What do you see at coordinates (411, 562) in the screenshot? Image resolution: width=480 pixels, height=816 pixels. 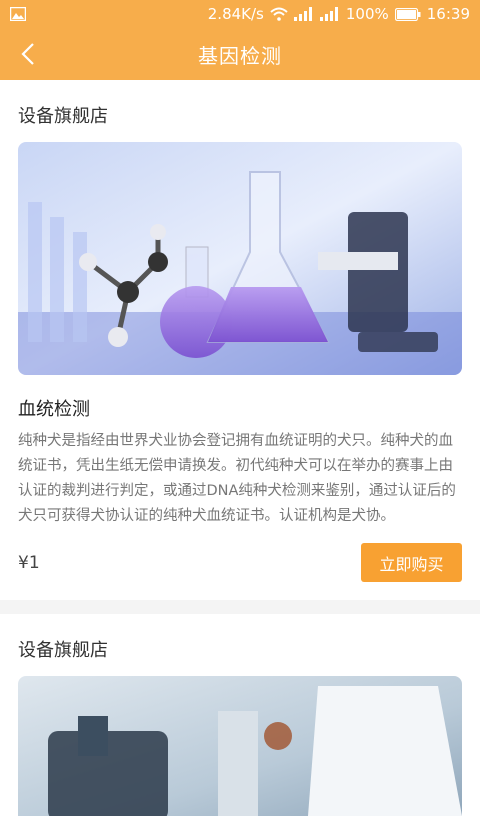 I see `buy-now-button: 立即购买` at bounding box center [411, 562].